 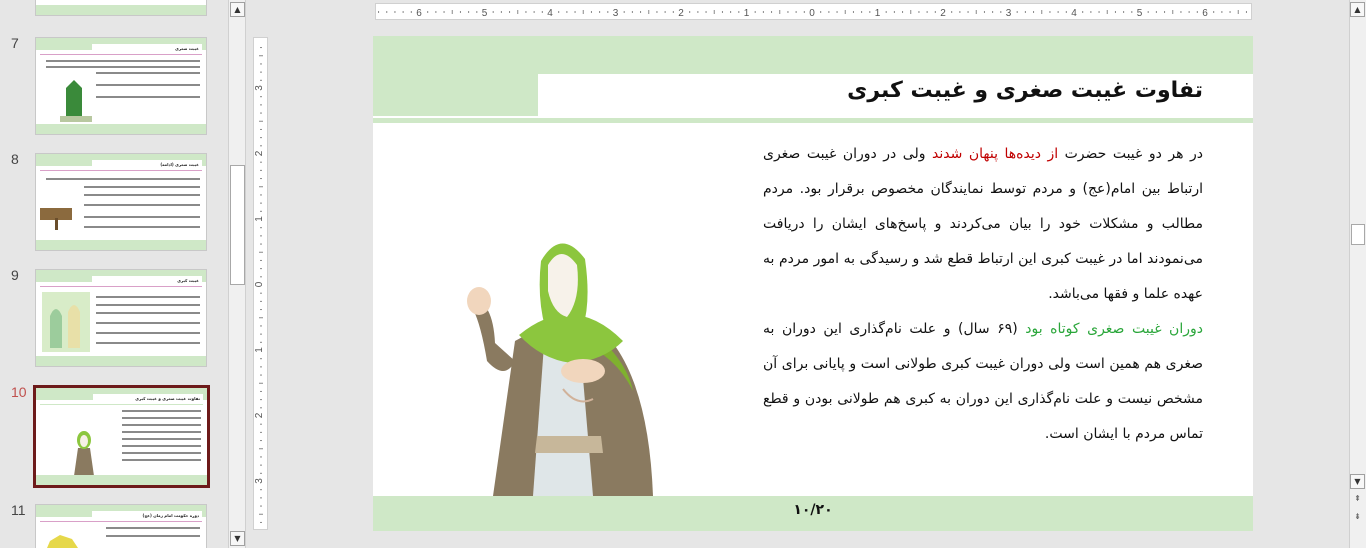 I want to click on slide-number: 11, so click(x=18, y=510).